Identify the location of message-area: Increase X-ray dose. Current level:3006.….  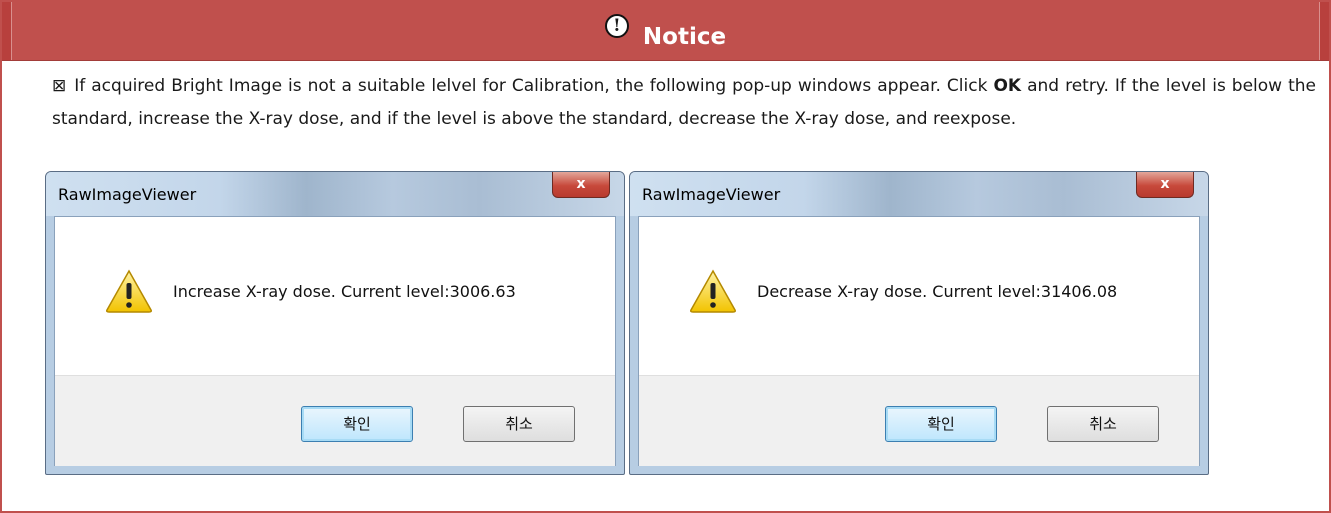
(335, 296).